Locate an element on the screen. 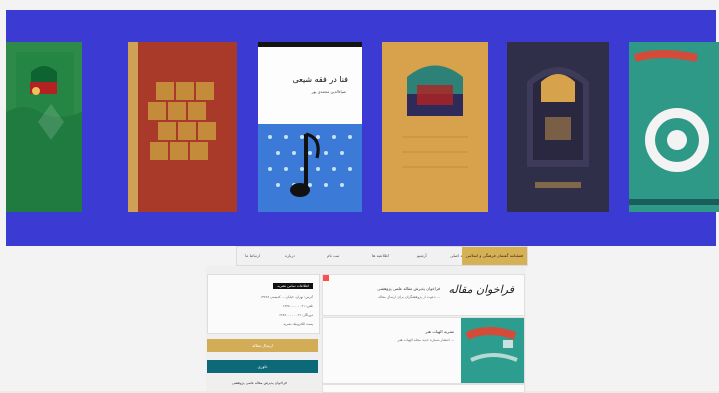  nav-item-announcements: اطلاعیه ها is located at coordinates (380, 255).